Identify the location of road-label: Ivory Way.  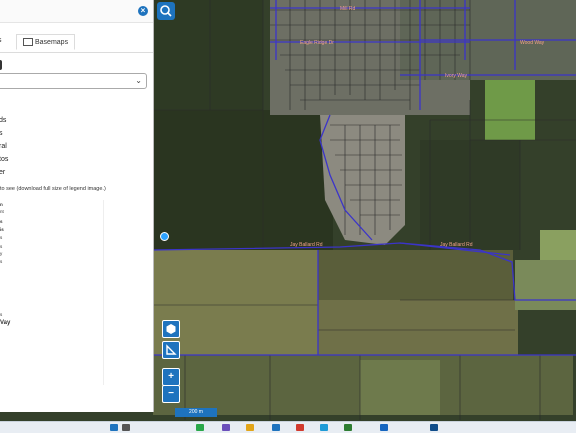
(456, 76).